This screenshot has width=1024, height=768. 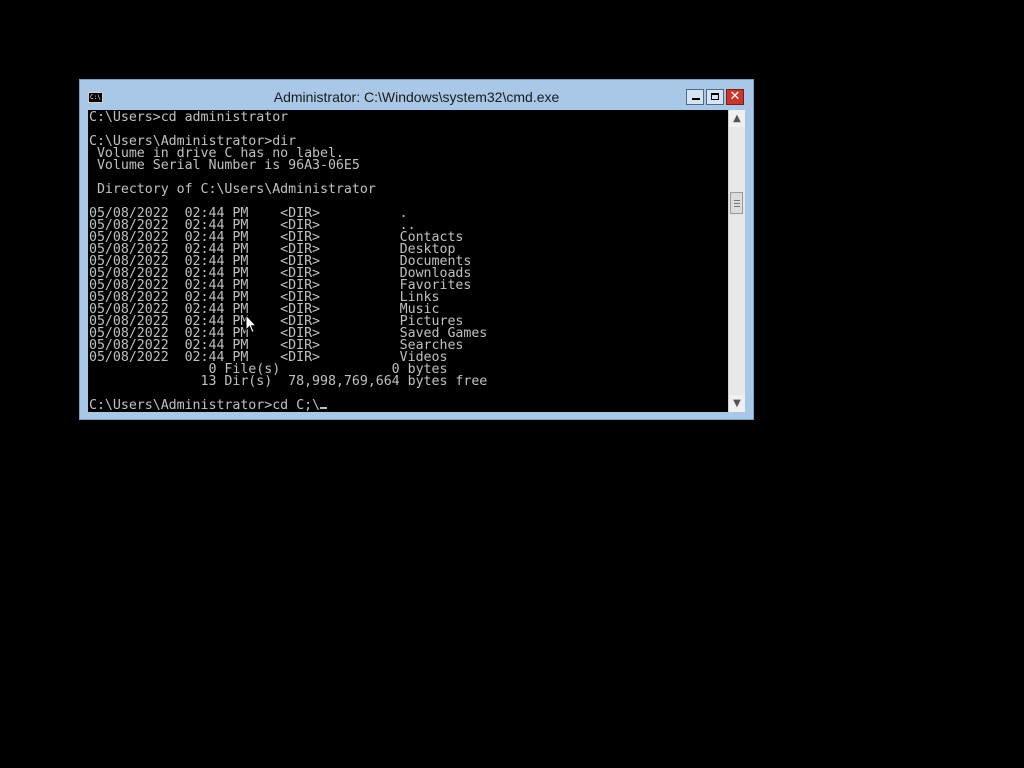 I want to click on minimize-button, so click(x=695, y=97).